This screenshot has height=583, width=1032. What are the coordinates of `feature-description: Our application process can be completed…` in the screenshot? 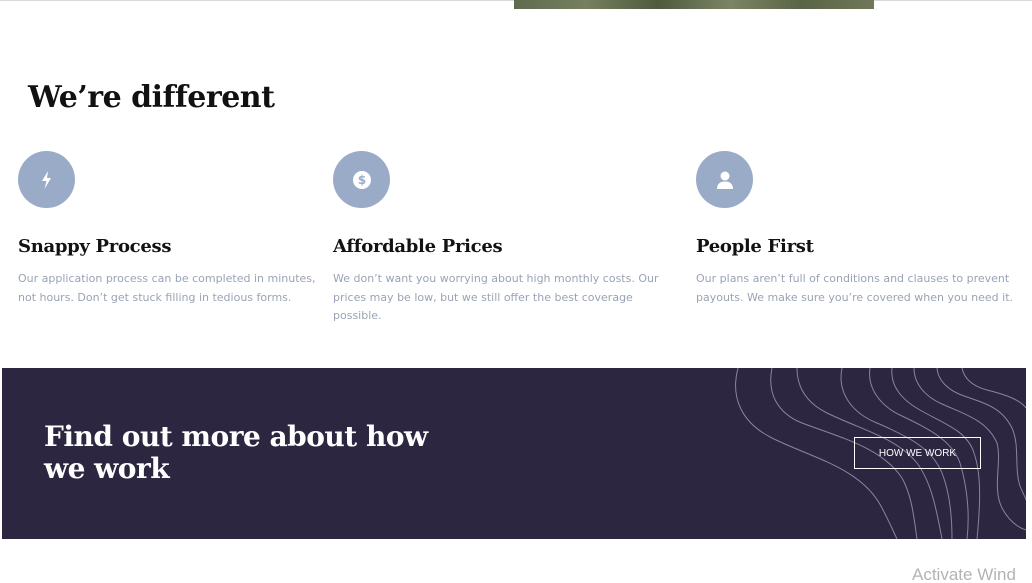 It's located at (167, 288).